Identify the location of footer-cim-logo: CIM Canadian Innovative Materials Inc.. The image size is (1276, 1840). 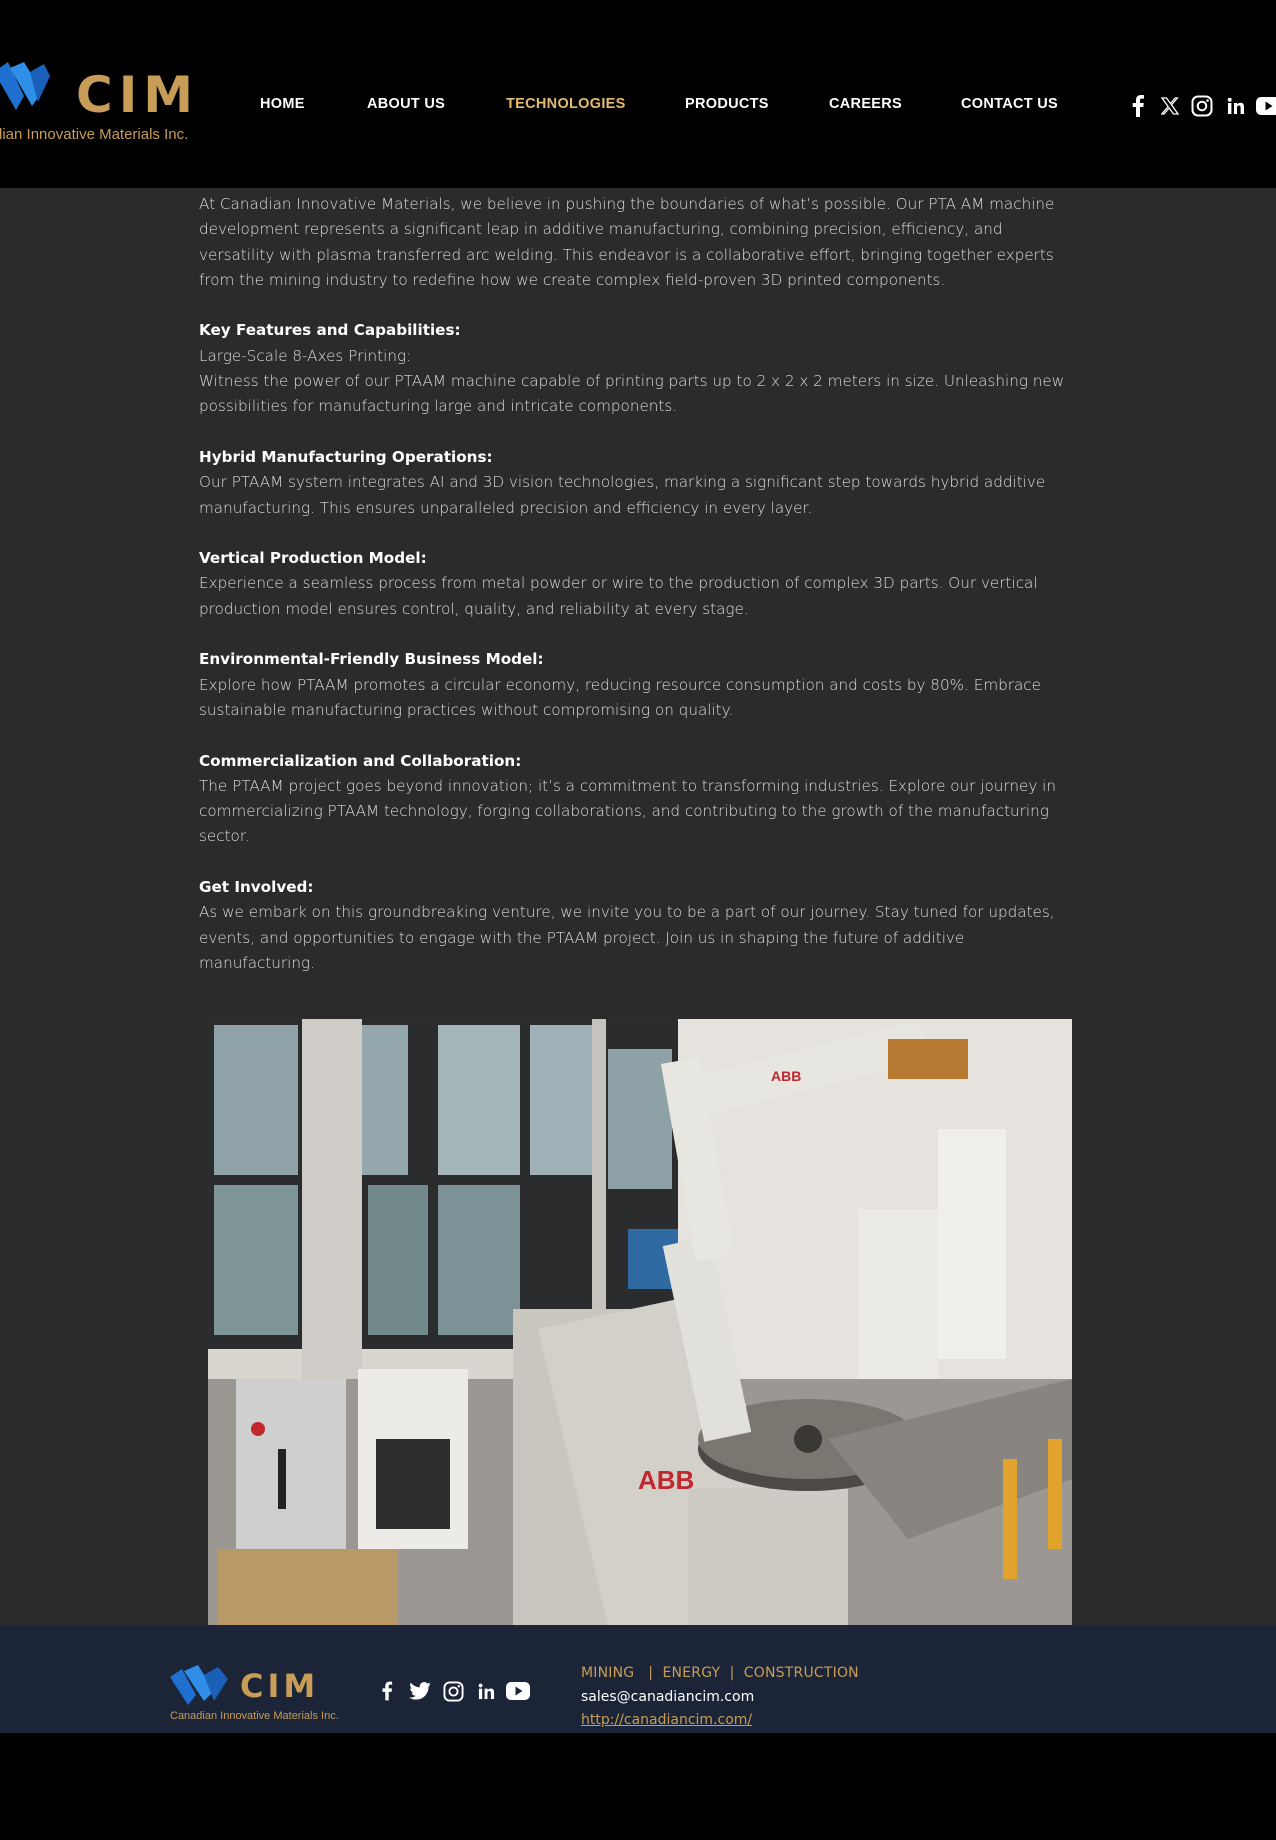
(260, 1695).